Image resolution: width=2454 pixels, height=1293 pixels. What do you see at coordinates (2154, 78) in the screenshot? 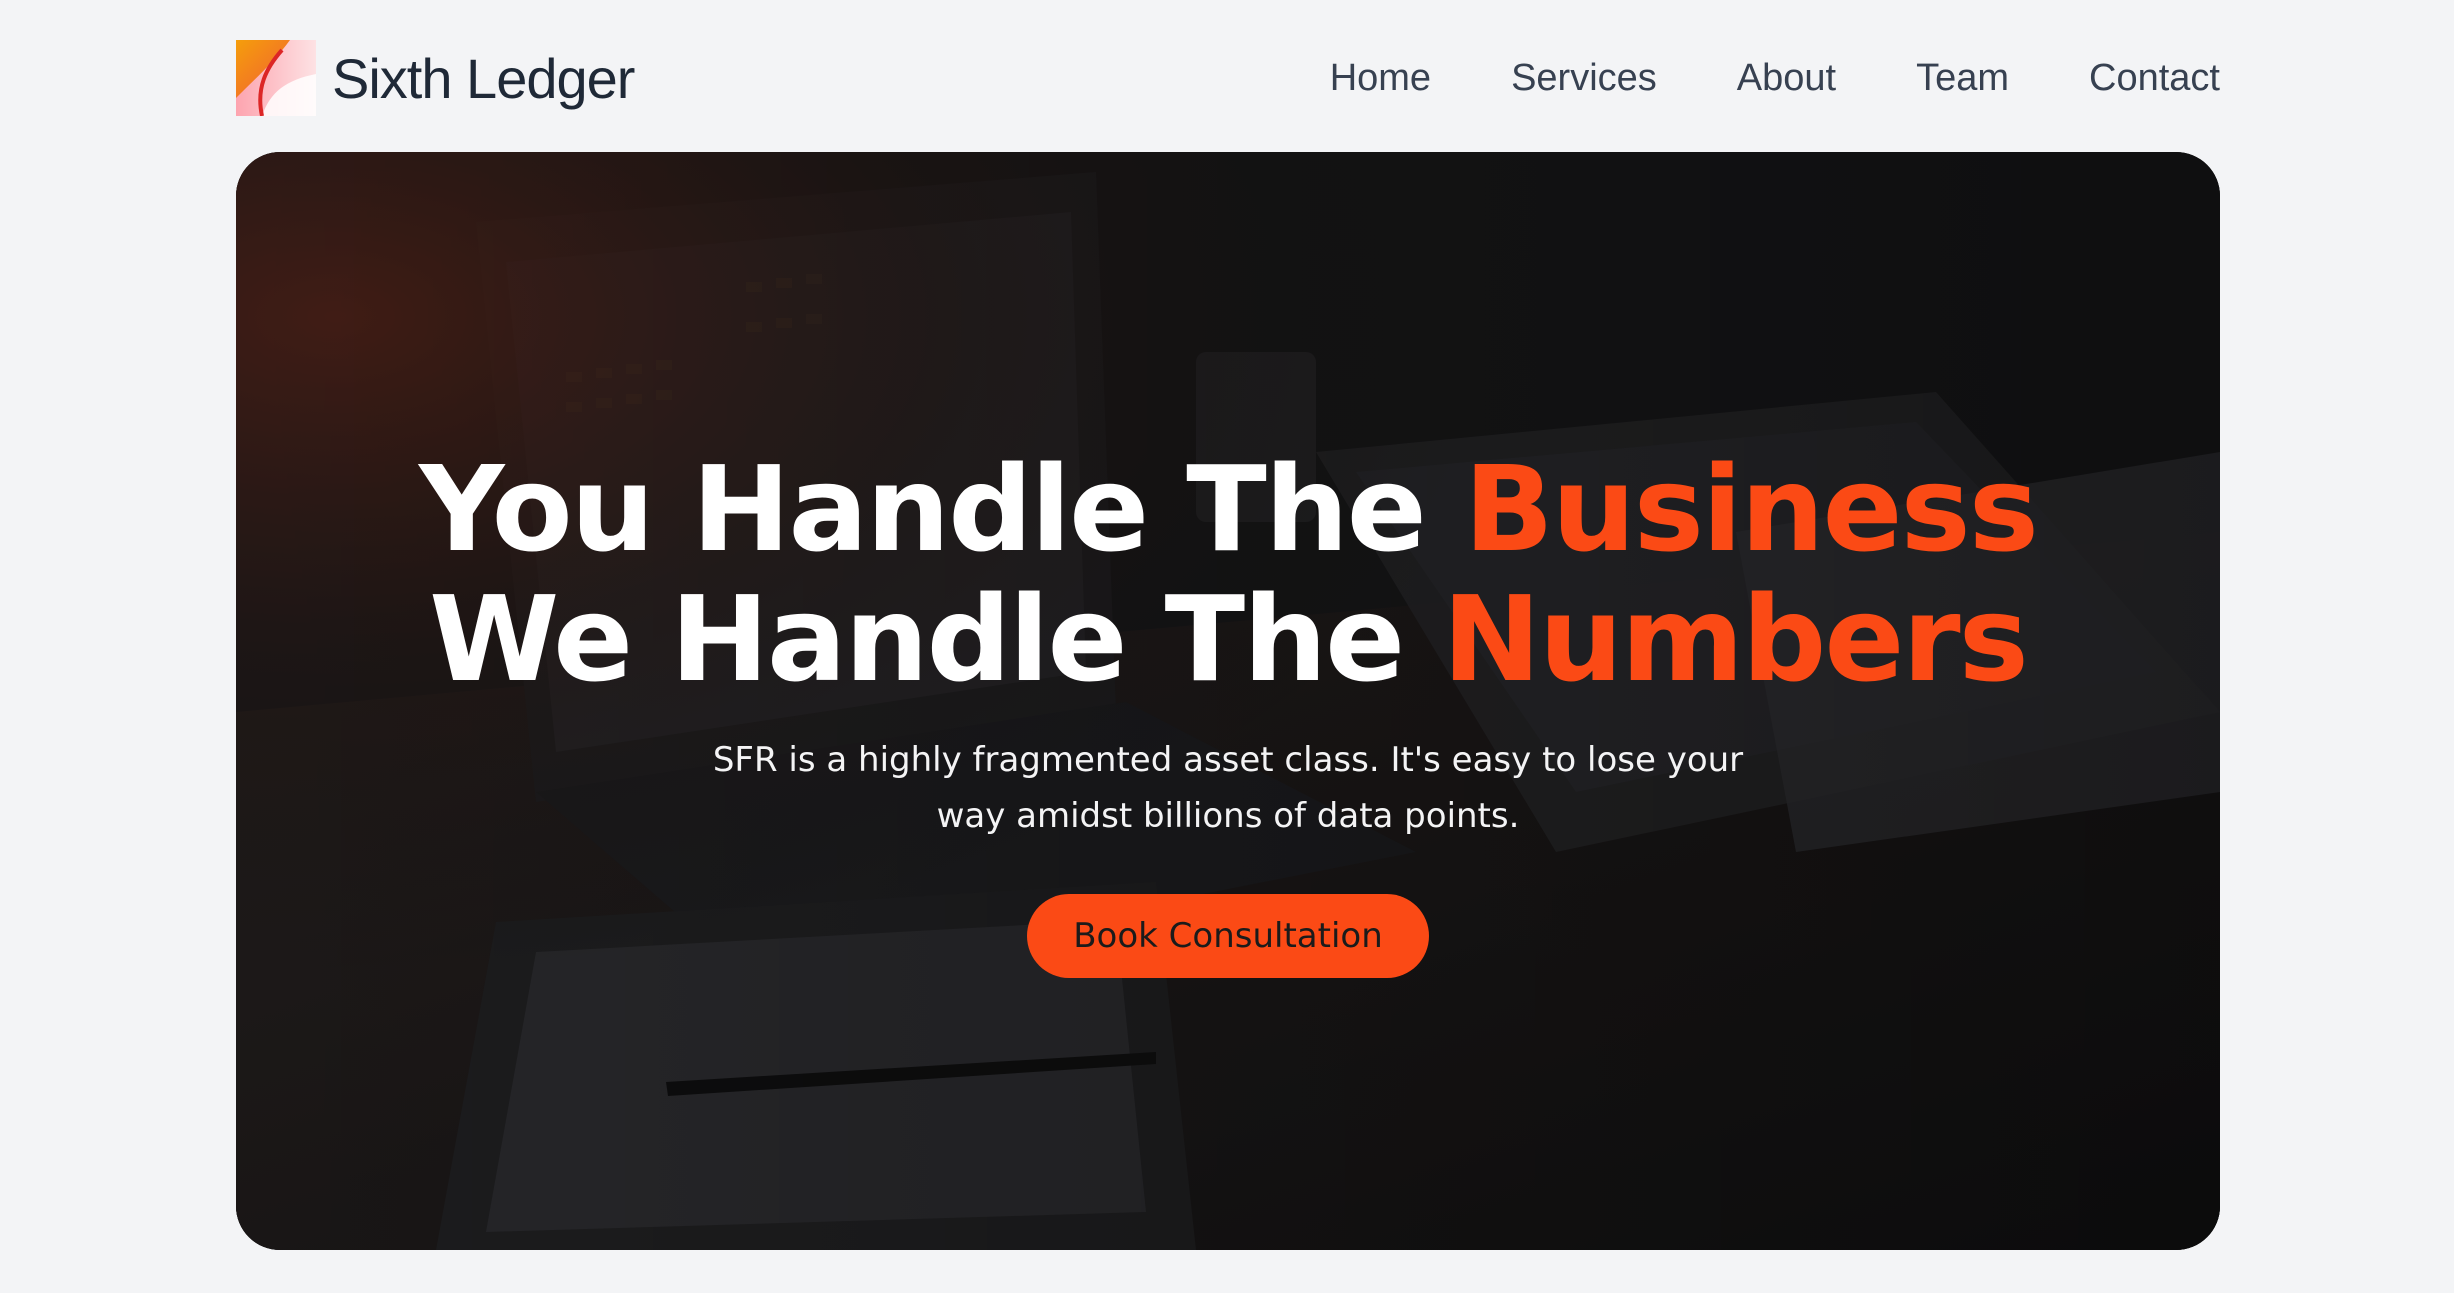
I see `nav-contact-link: Contact` at bounding box center [2154, 78].